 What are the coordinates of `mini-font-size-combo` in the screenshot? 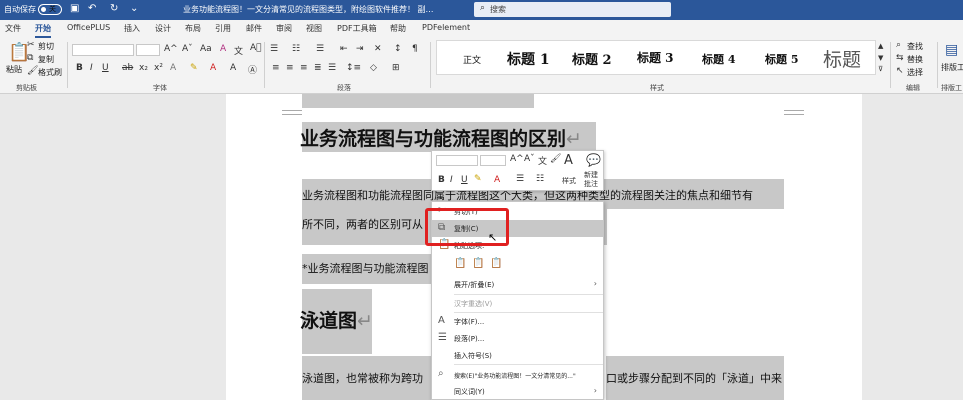 It's located at (493, 160).